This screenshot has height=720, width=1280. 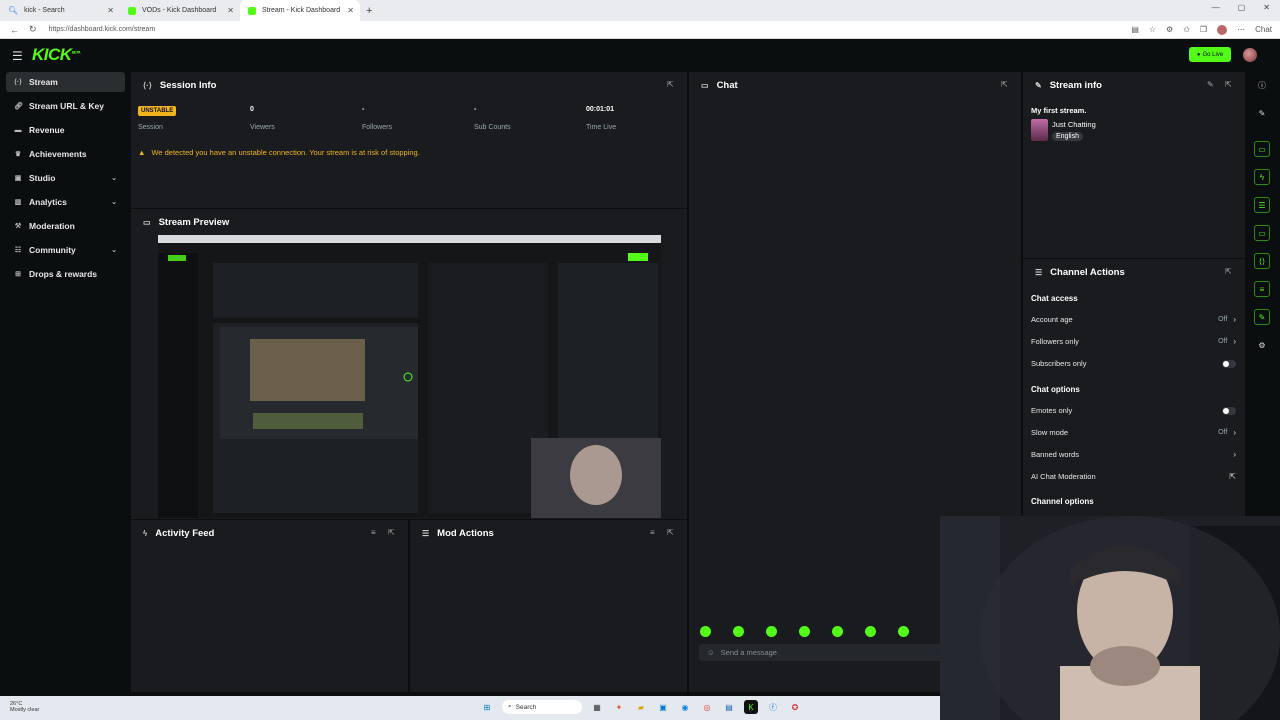 I want to click on close-window-icon: ✕, so click(x=1266, y=7).